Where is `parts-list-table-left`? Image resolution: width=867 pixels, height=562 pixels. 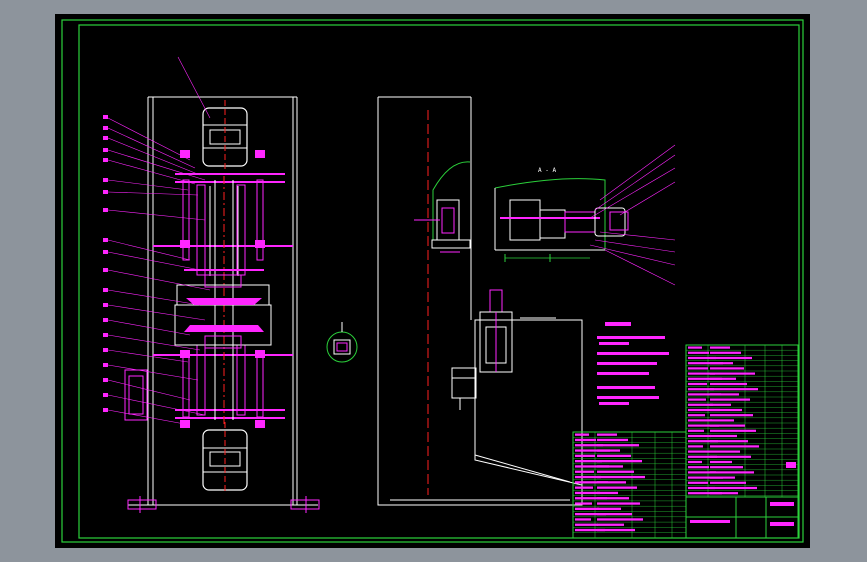
parts-list-table-left is located at coordinates (629, 485).